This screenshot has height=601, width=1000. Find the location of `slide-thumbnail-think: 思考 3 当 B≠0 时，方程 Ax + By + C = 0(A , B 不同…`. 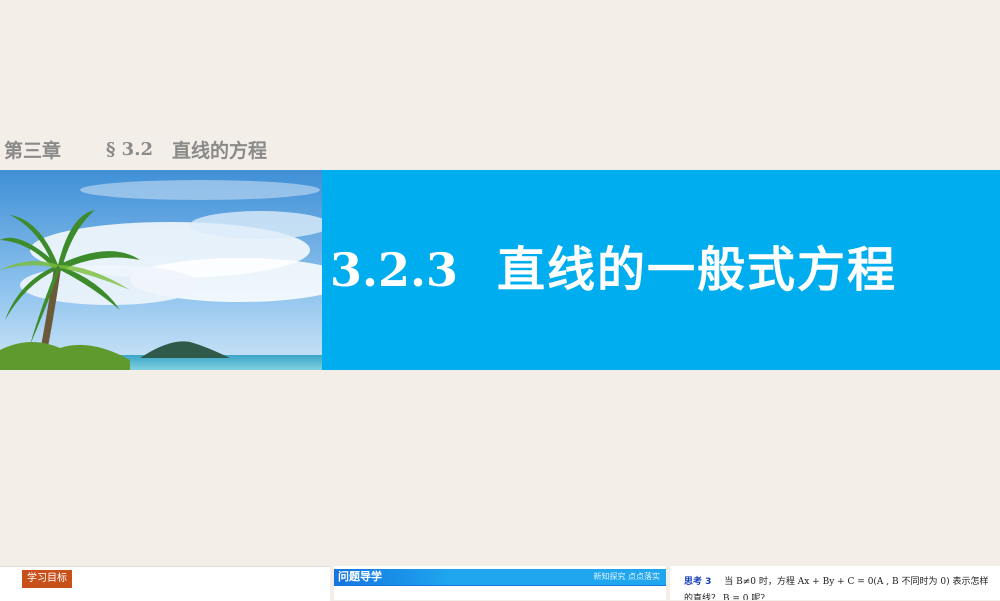

slide-thumbnail-think: 思考 3 当 B≠0 时，方程 Ax + By + C = 0(A , B 不同… is located at coordinates (835, 583).